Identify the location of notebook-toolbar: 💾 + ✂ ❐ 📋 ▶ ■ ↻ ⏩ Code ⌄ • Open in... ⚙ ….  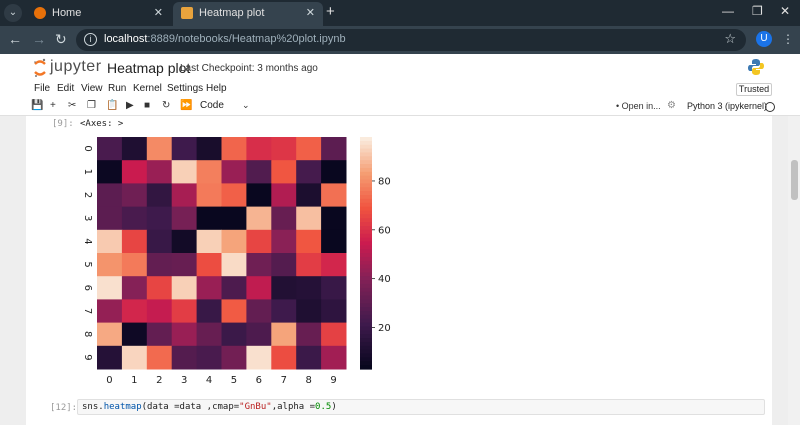
(400, 107).